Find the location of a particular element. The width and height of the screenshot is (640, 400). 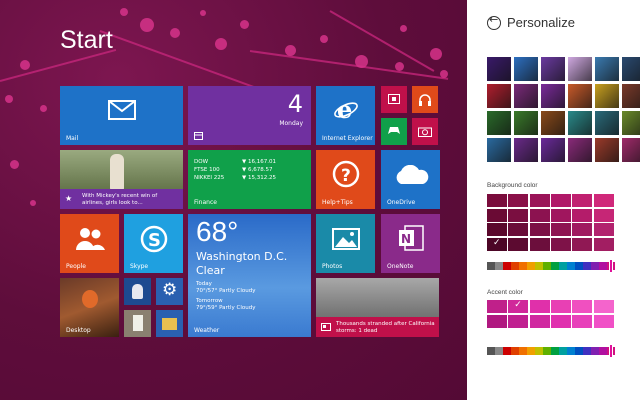

tile-settings: ⚙ is located at coordinates (169, 291).